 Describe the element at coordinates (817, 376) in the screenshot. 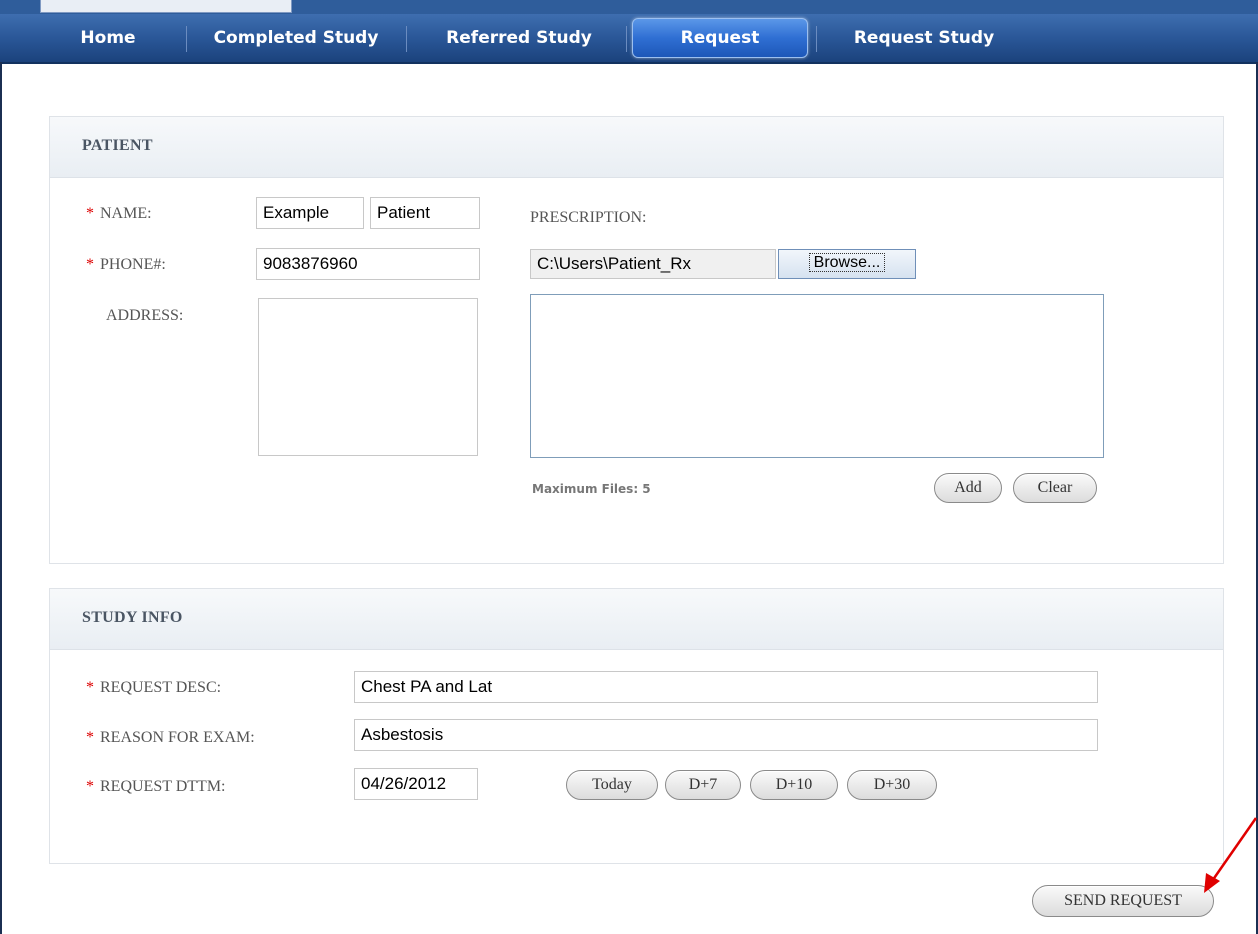

I see `prescription-file-list` at that location.